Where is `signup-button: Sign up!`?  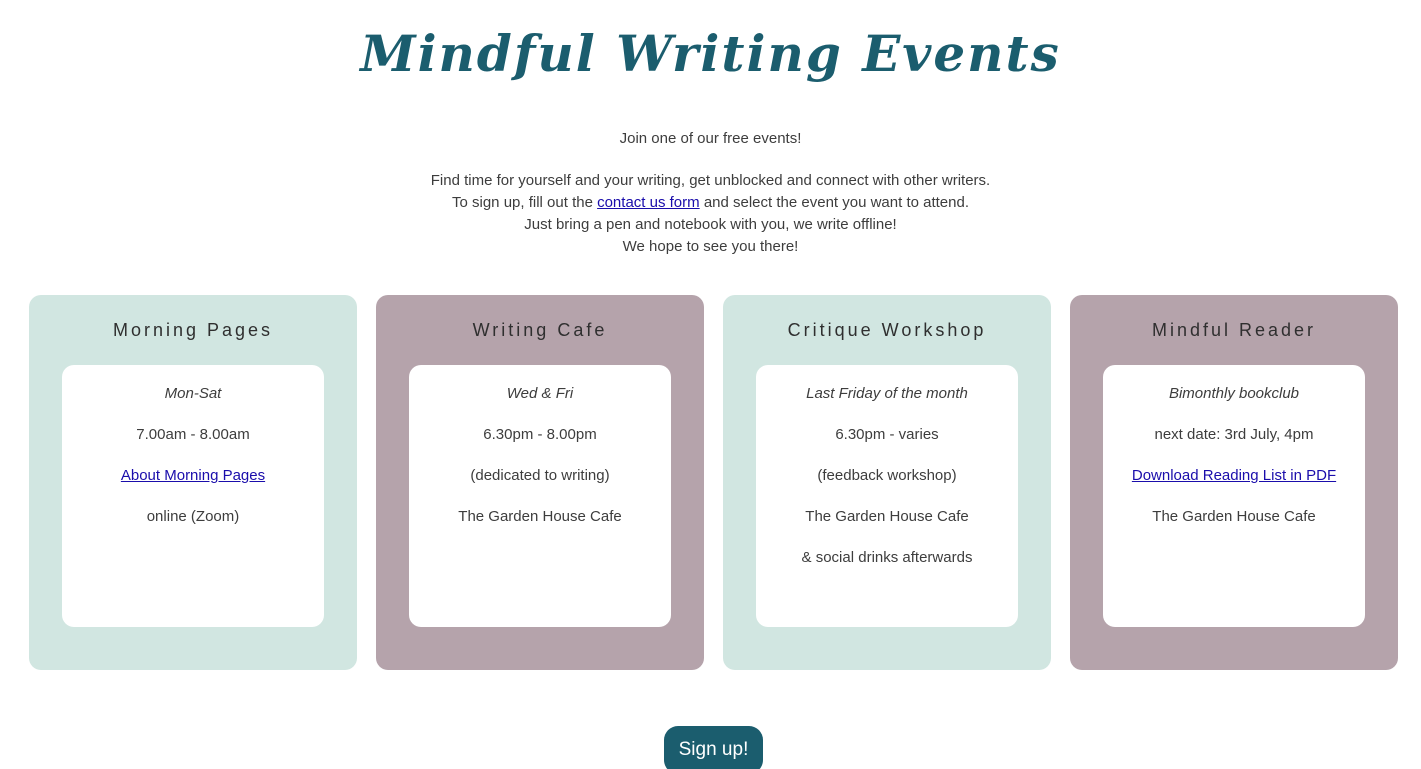
signup-button: Sign up! is located at coordinates (713, 747).